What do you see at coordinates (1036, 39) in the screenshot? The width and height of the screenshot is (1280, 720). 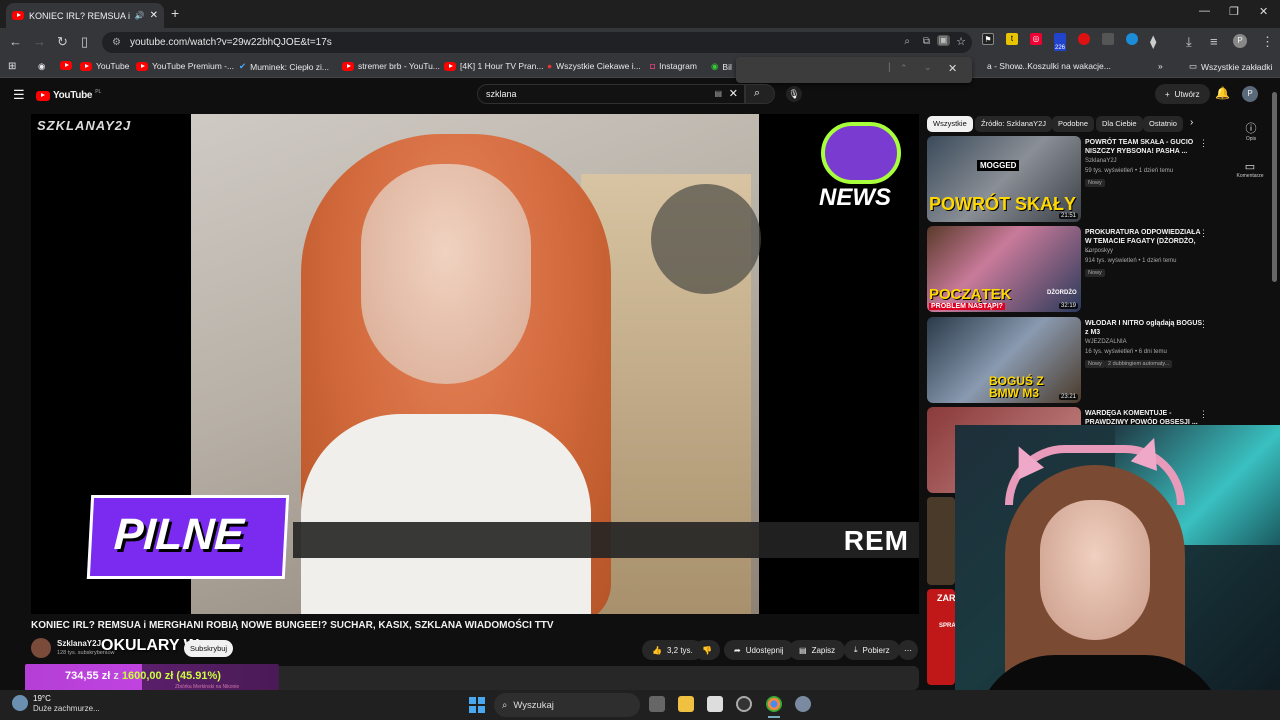 I see `extension-icon: ◎` at bounding box center [1036, 39].